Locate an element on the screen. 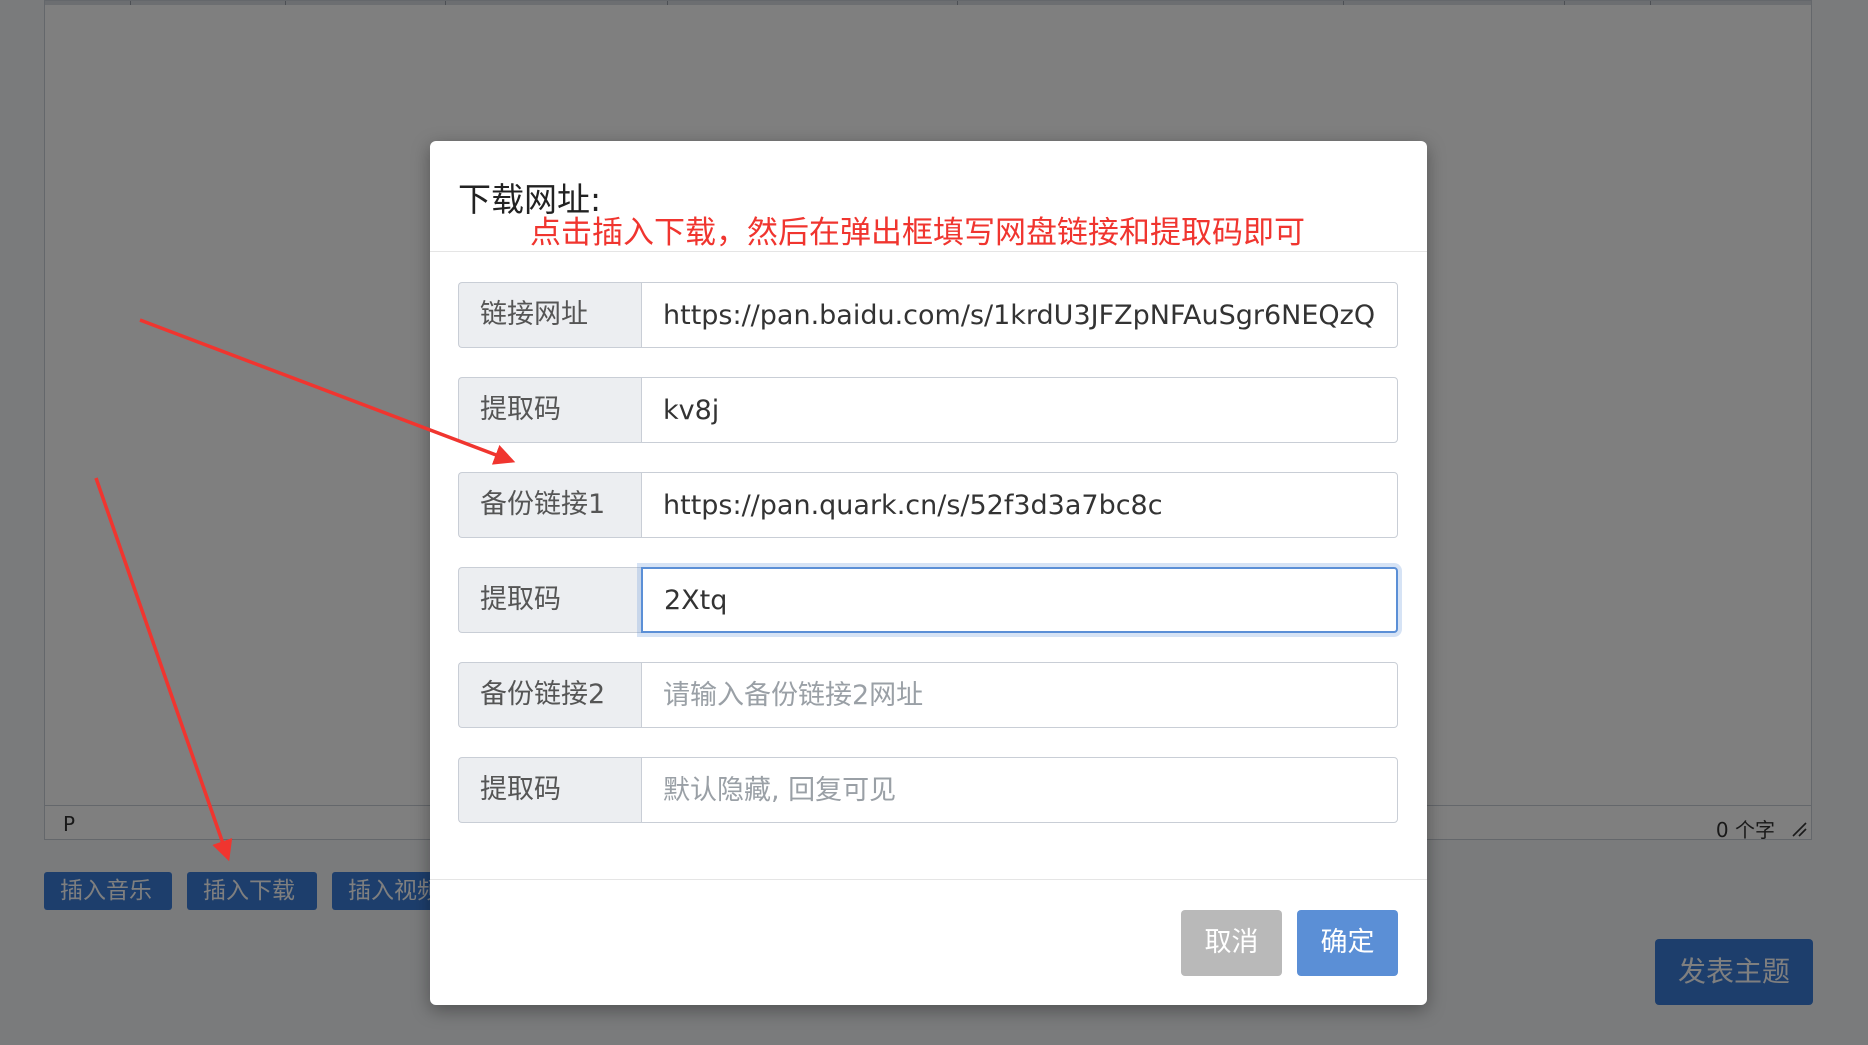 The width and height of the screenshot is (1868, 1045). extract-code-input is located at coordinates (1019, 410).